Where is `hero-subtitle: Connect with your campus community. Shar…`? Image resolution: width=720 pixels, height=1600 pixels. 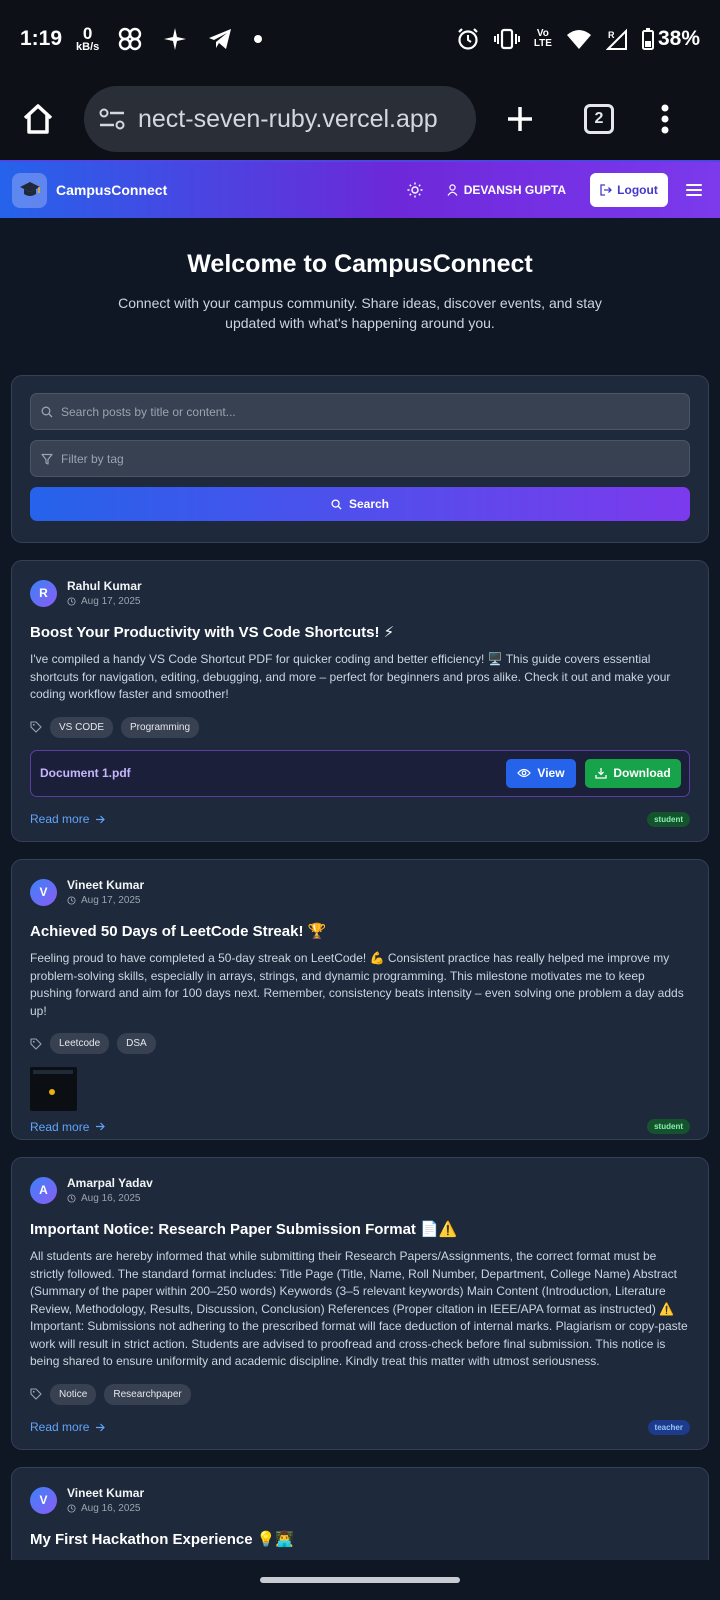
hero-subtitle: Connect with your campus community. Shar… is located at coordinates (360, 313).